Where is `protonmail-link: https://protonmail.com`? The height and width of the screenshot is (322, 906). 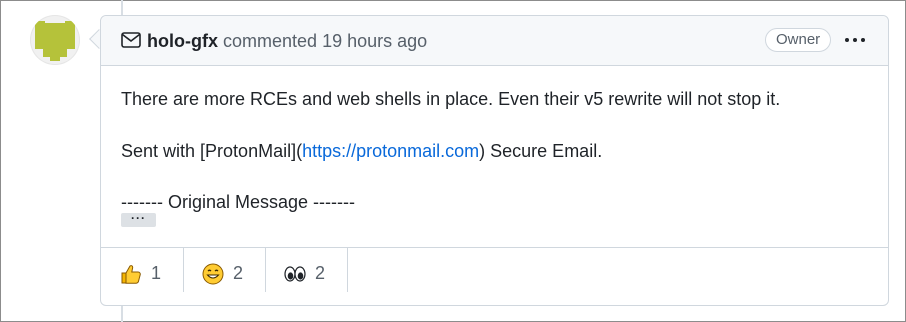
protonmail-link: https://protonmail.com is located at coordinates (390, 151).